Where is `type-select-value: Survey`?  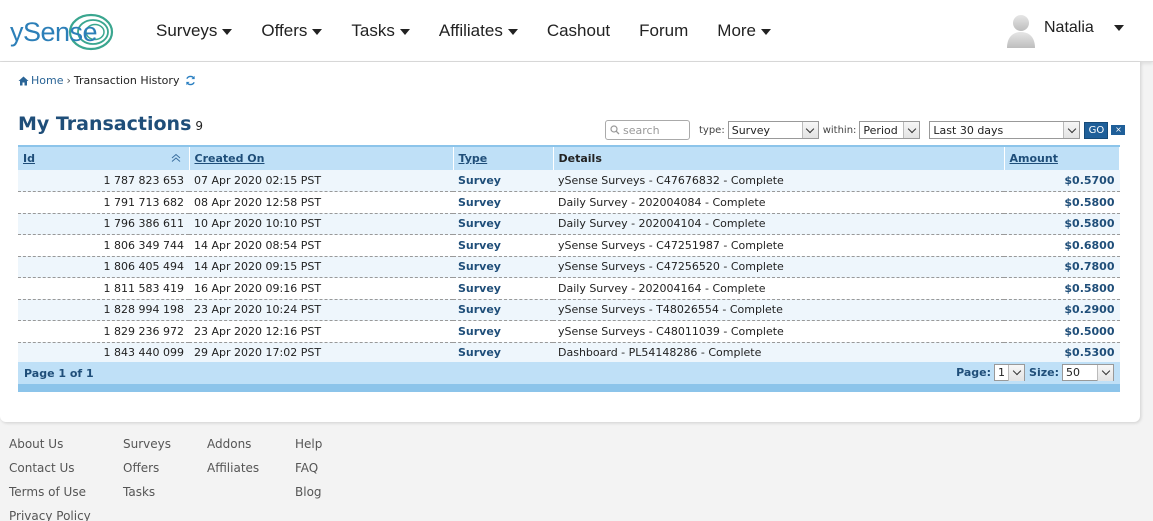
type-select-value: Survey is located at coordinates (750, 130).